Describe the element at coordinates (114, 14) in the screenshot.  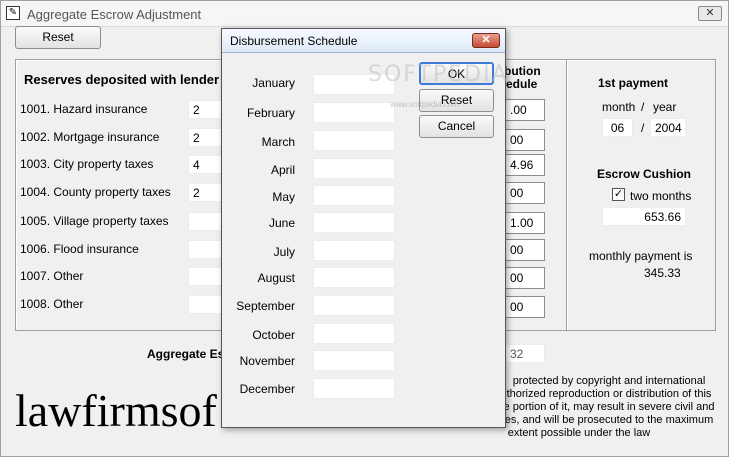
I see `window-title: Aggregate Escrow Adjustment` at that location.